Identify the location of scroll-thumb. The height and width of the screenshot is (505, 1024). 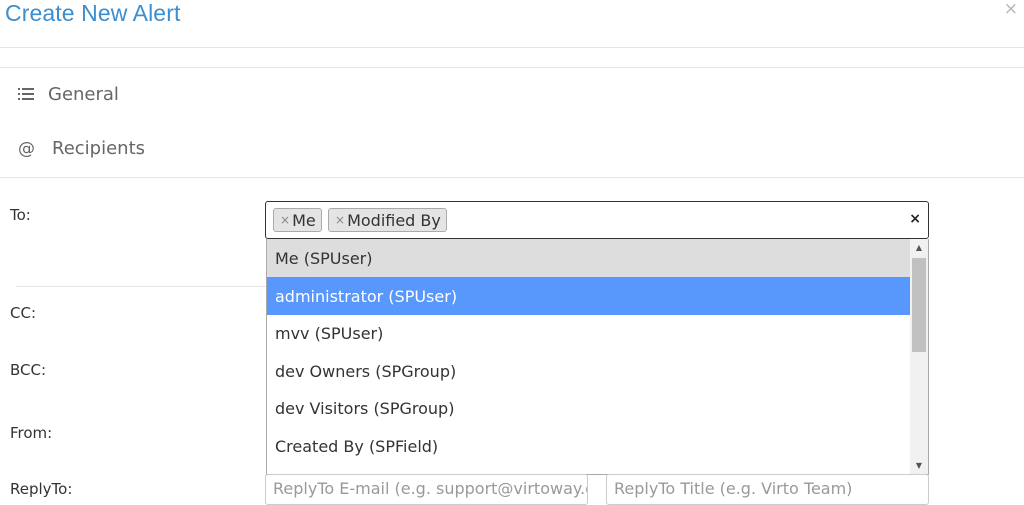
(919, 305).